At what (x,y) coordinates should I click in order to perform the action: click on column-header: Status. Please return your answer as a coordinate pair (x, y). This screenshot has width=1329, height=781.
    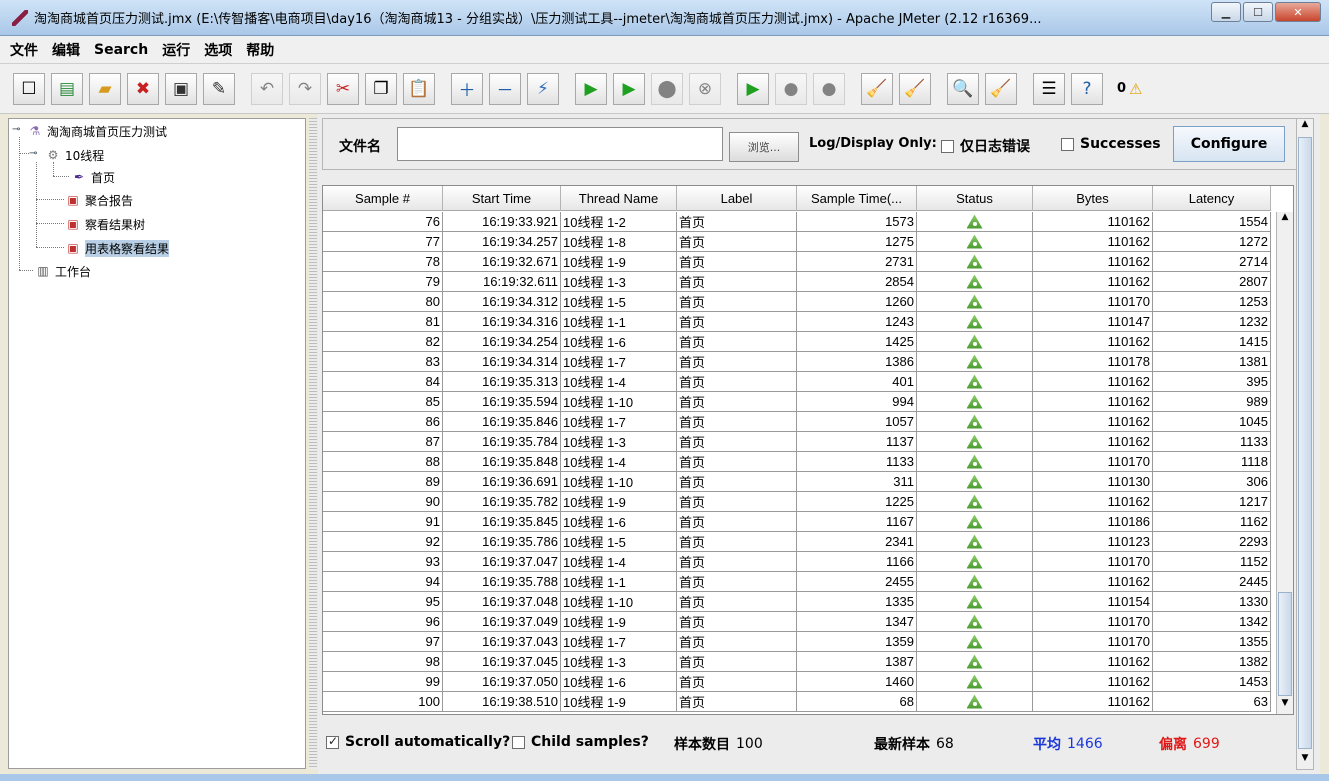
    Looking at the image, I should click on (975, 198).